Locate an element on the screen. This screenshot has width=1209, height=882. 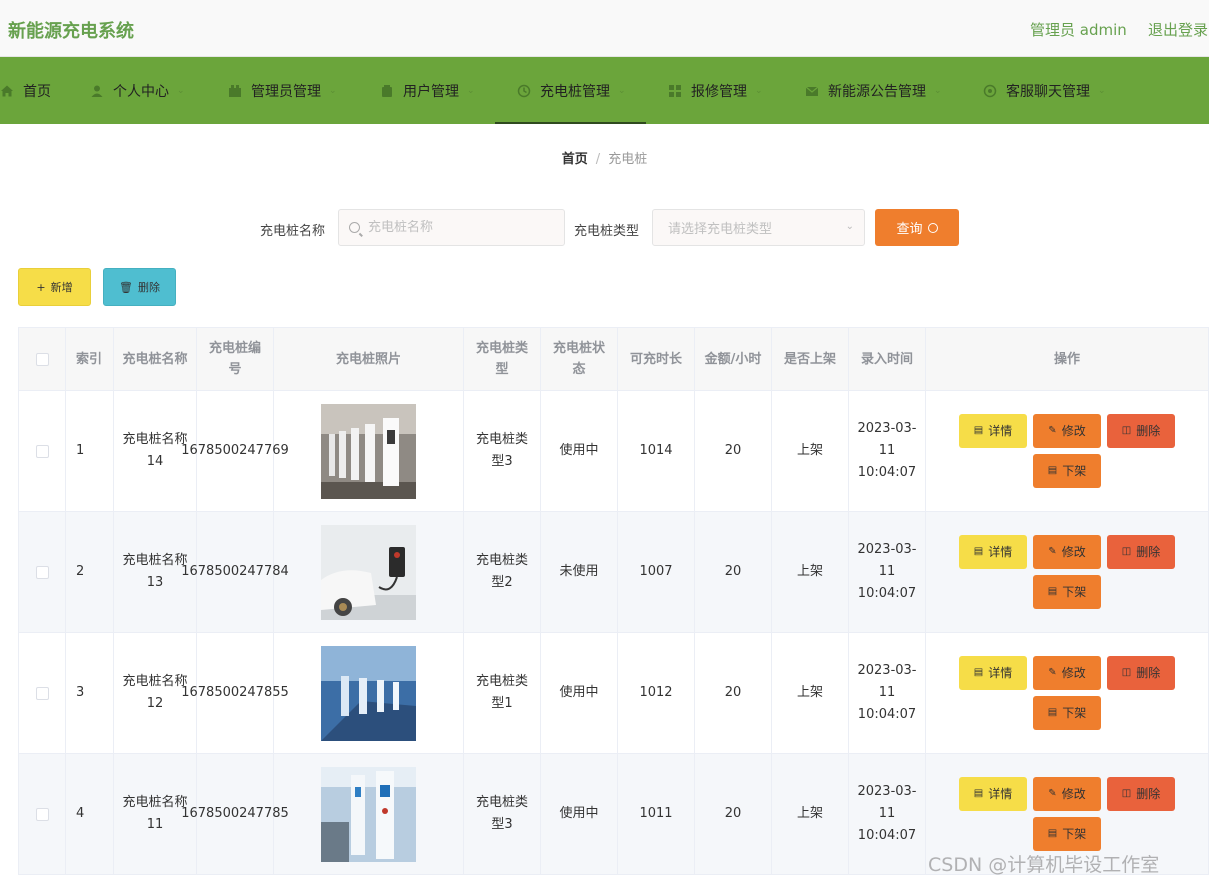
add-button-label: 新增 is located at coordinates (61, 287).